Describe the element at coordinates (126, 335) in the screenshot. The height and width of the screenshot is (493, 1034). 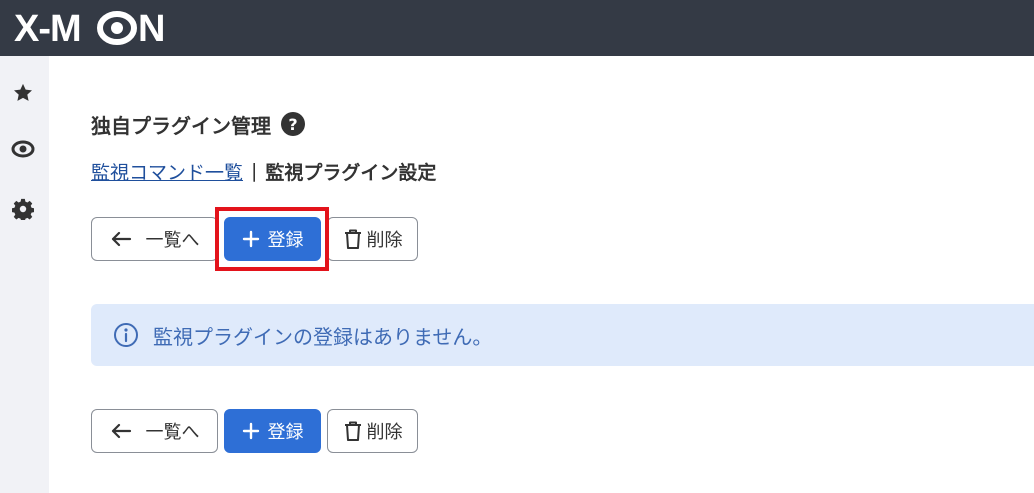
I see `info-icon` at that location.